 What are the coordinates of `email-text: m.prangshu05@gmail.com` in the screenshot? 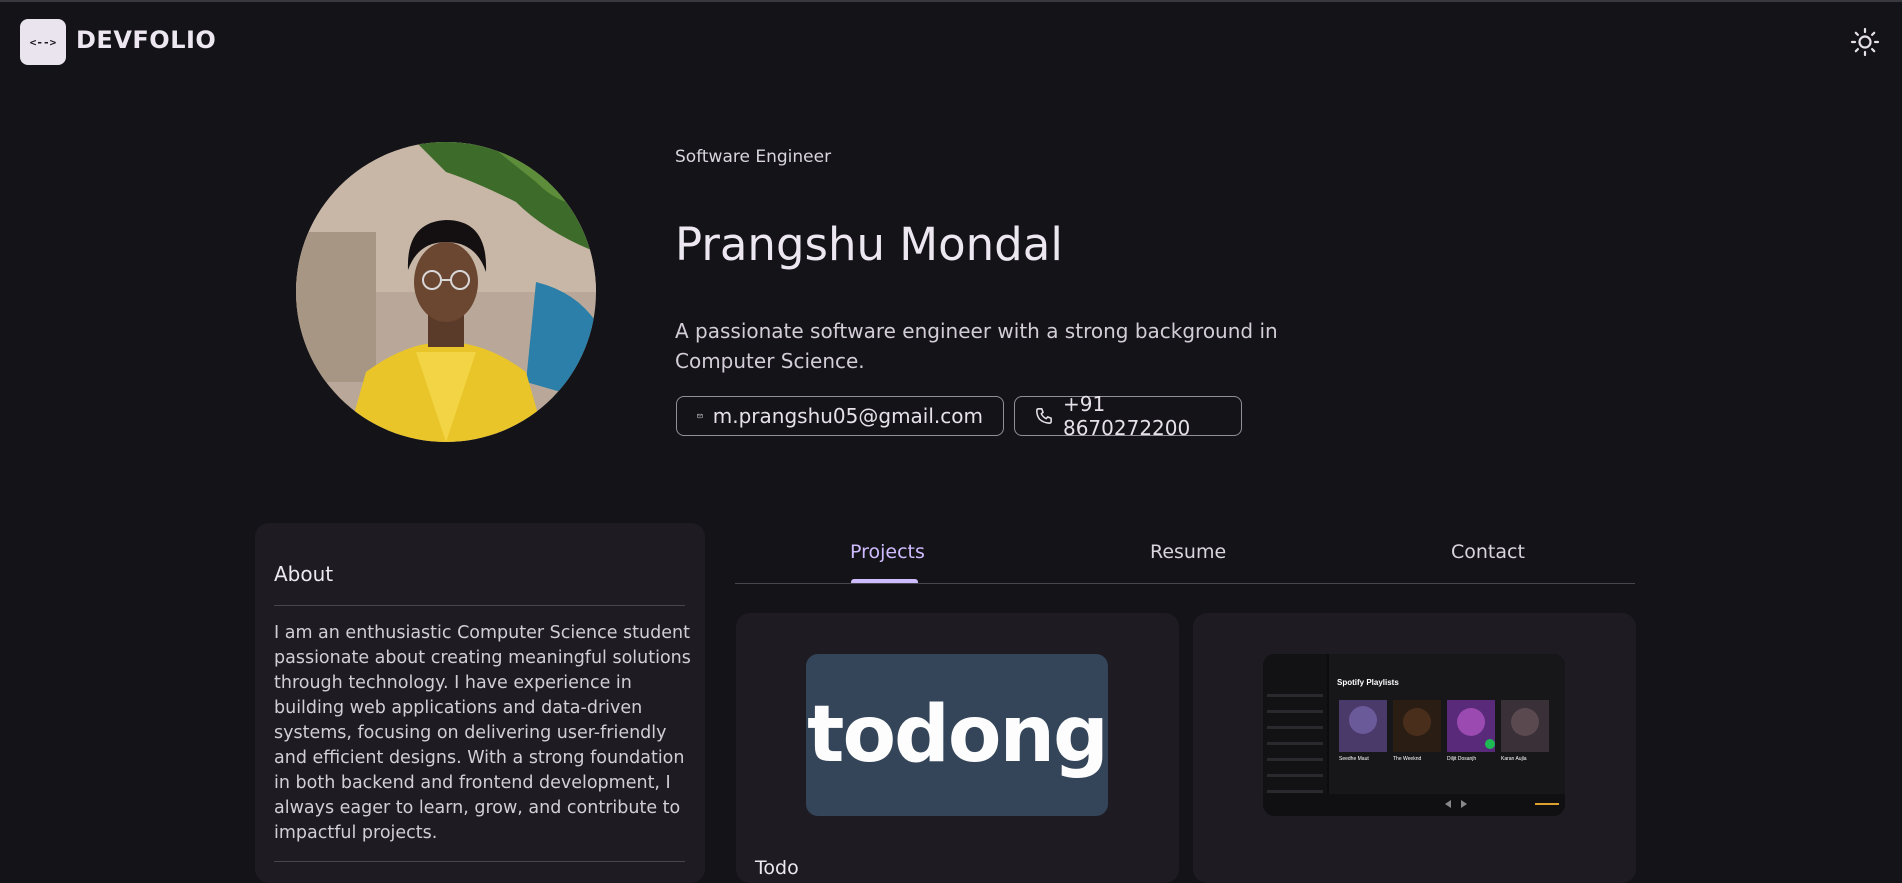 It's located at (847, 416).